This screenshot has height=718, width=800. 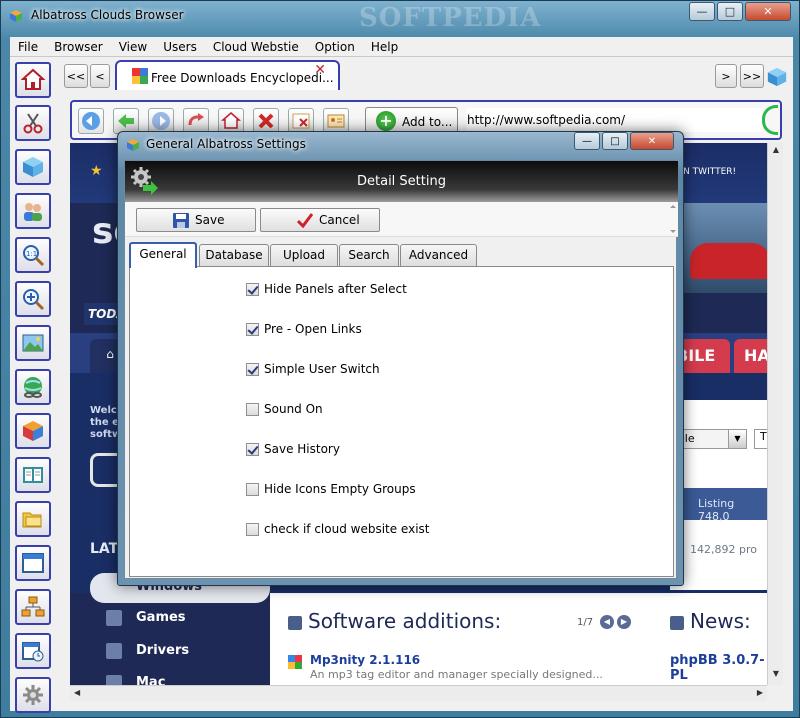 What do you see at coordinates (252, 489) in the screenshot?
I see `hide-icons-empty-groups-checkbox` at bounding box center [252, 489].